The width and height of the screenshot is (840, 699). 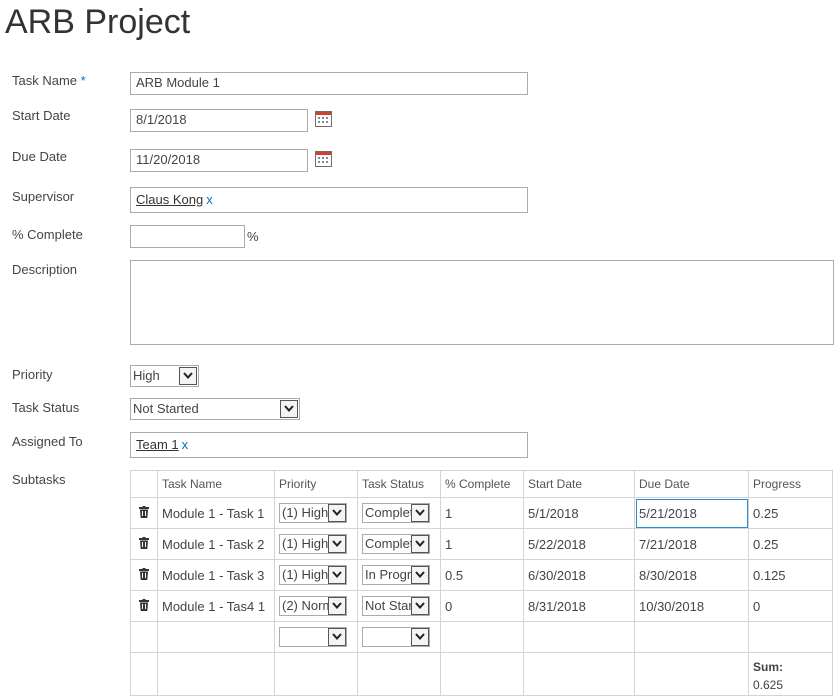 What do you see at coordinates (219, 160) in the screenshot?
I see `due-date-input: 11/20/2018` at bounding box center [219, 160].